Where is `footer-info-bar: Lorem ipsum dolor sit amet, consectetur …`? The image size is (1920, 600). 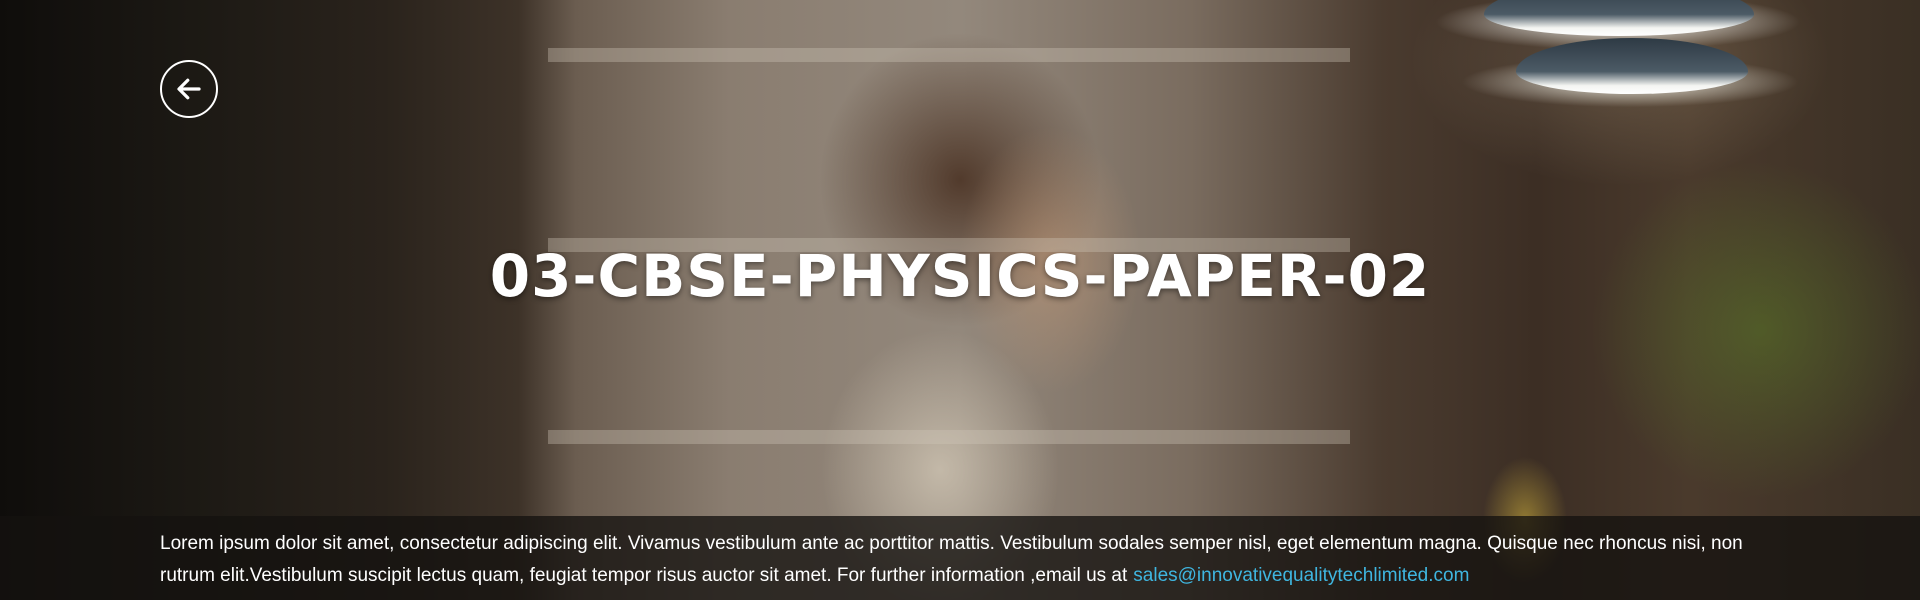 footer-info-bar: Lorem ipsum dolor sit amet, consectetur … is located at coordinates (960, 558).